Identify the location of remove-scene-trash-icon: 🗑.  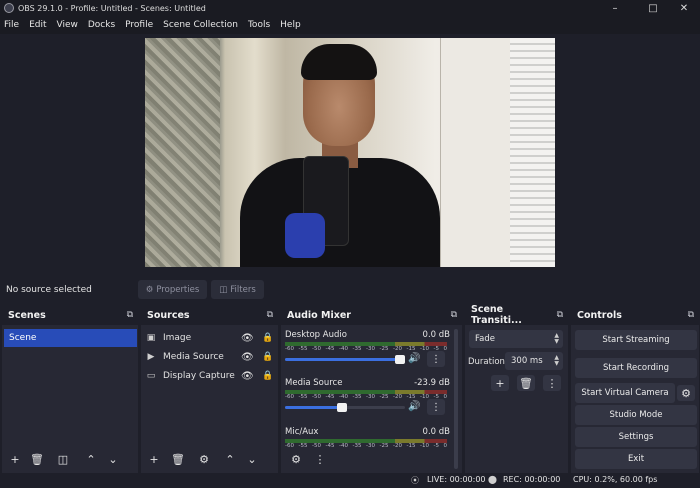
(37, 459).